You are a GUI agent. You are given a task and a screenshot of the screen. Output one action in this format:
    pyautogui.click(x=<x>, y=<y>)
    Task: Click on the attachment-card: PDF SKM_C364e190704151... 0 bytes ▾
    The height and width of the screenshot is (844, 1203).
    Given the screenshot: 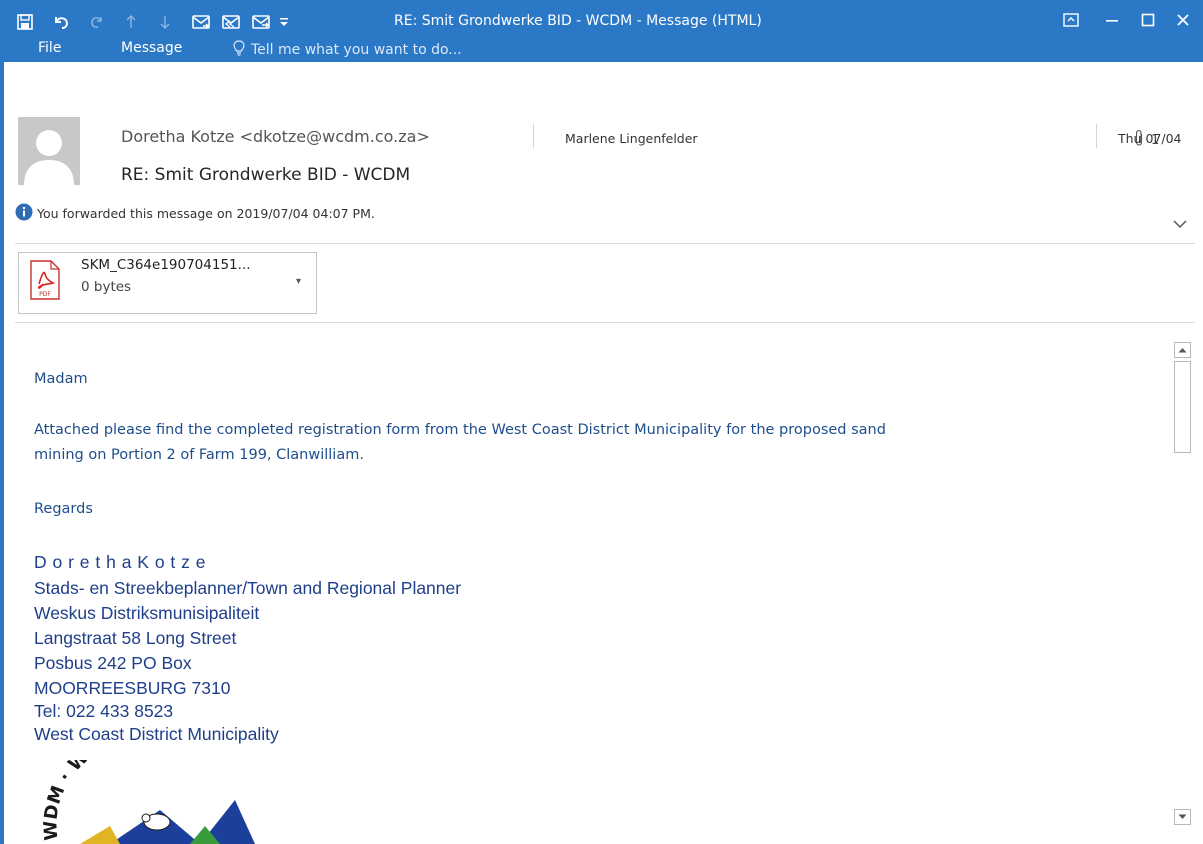 What is the action you would take?
    pyautogui.click(x=167, y=283)
    